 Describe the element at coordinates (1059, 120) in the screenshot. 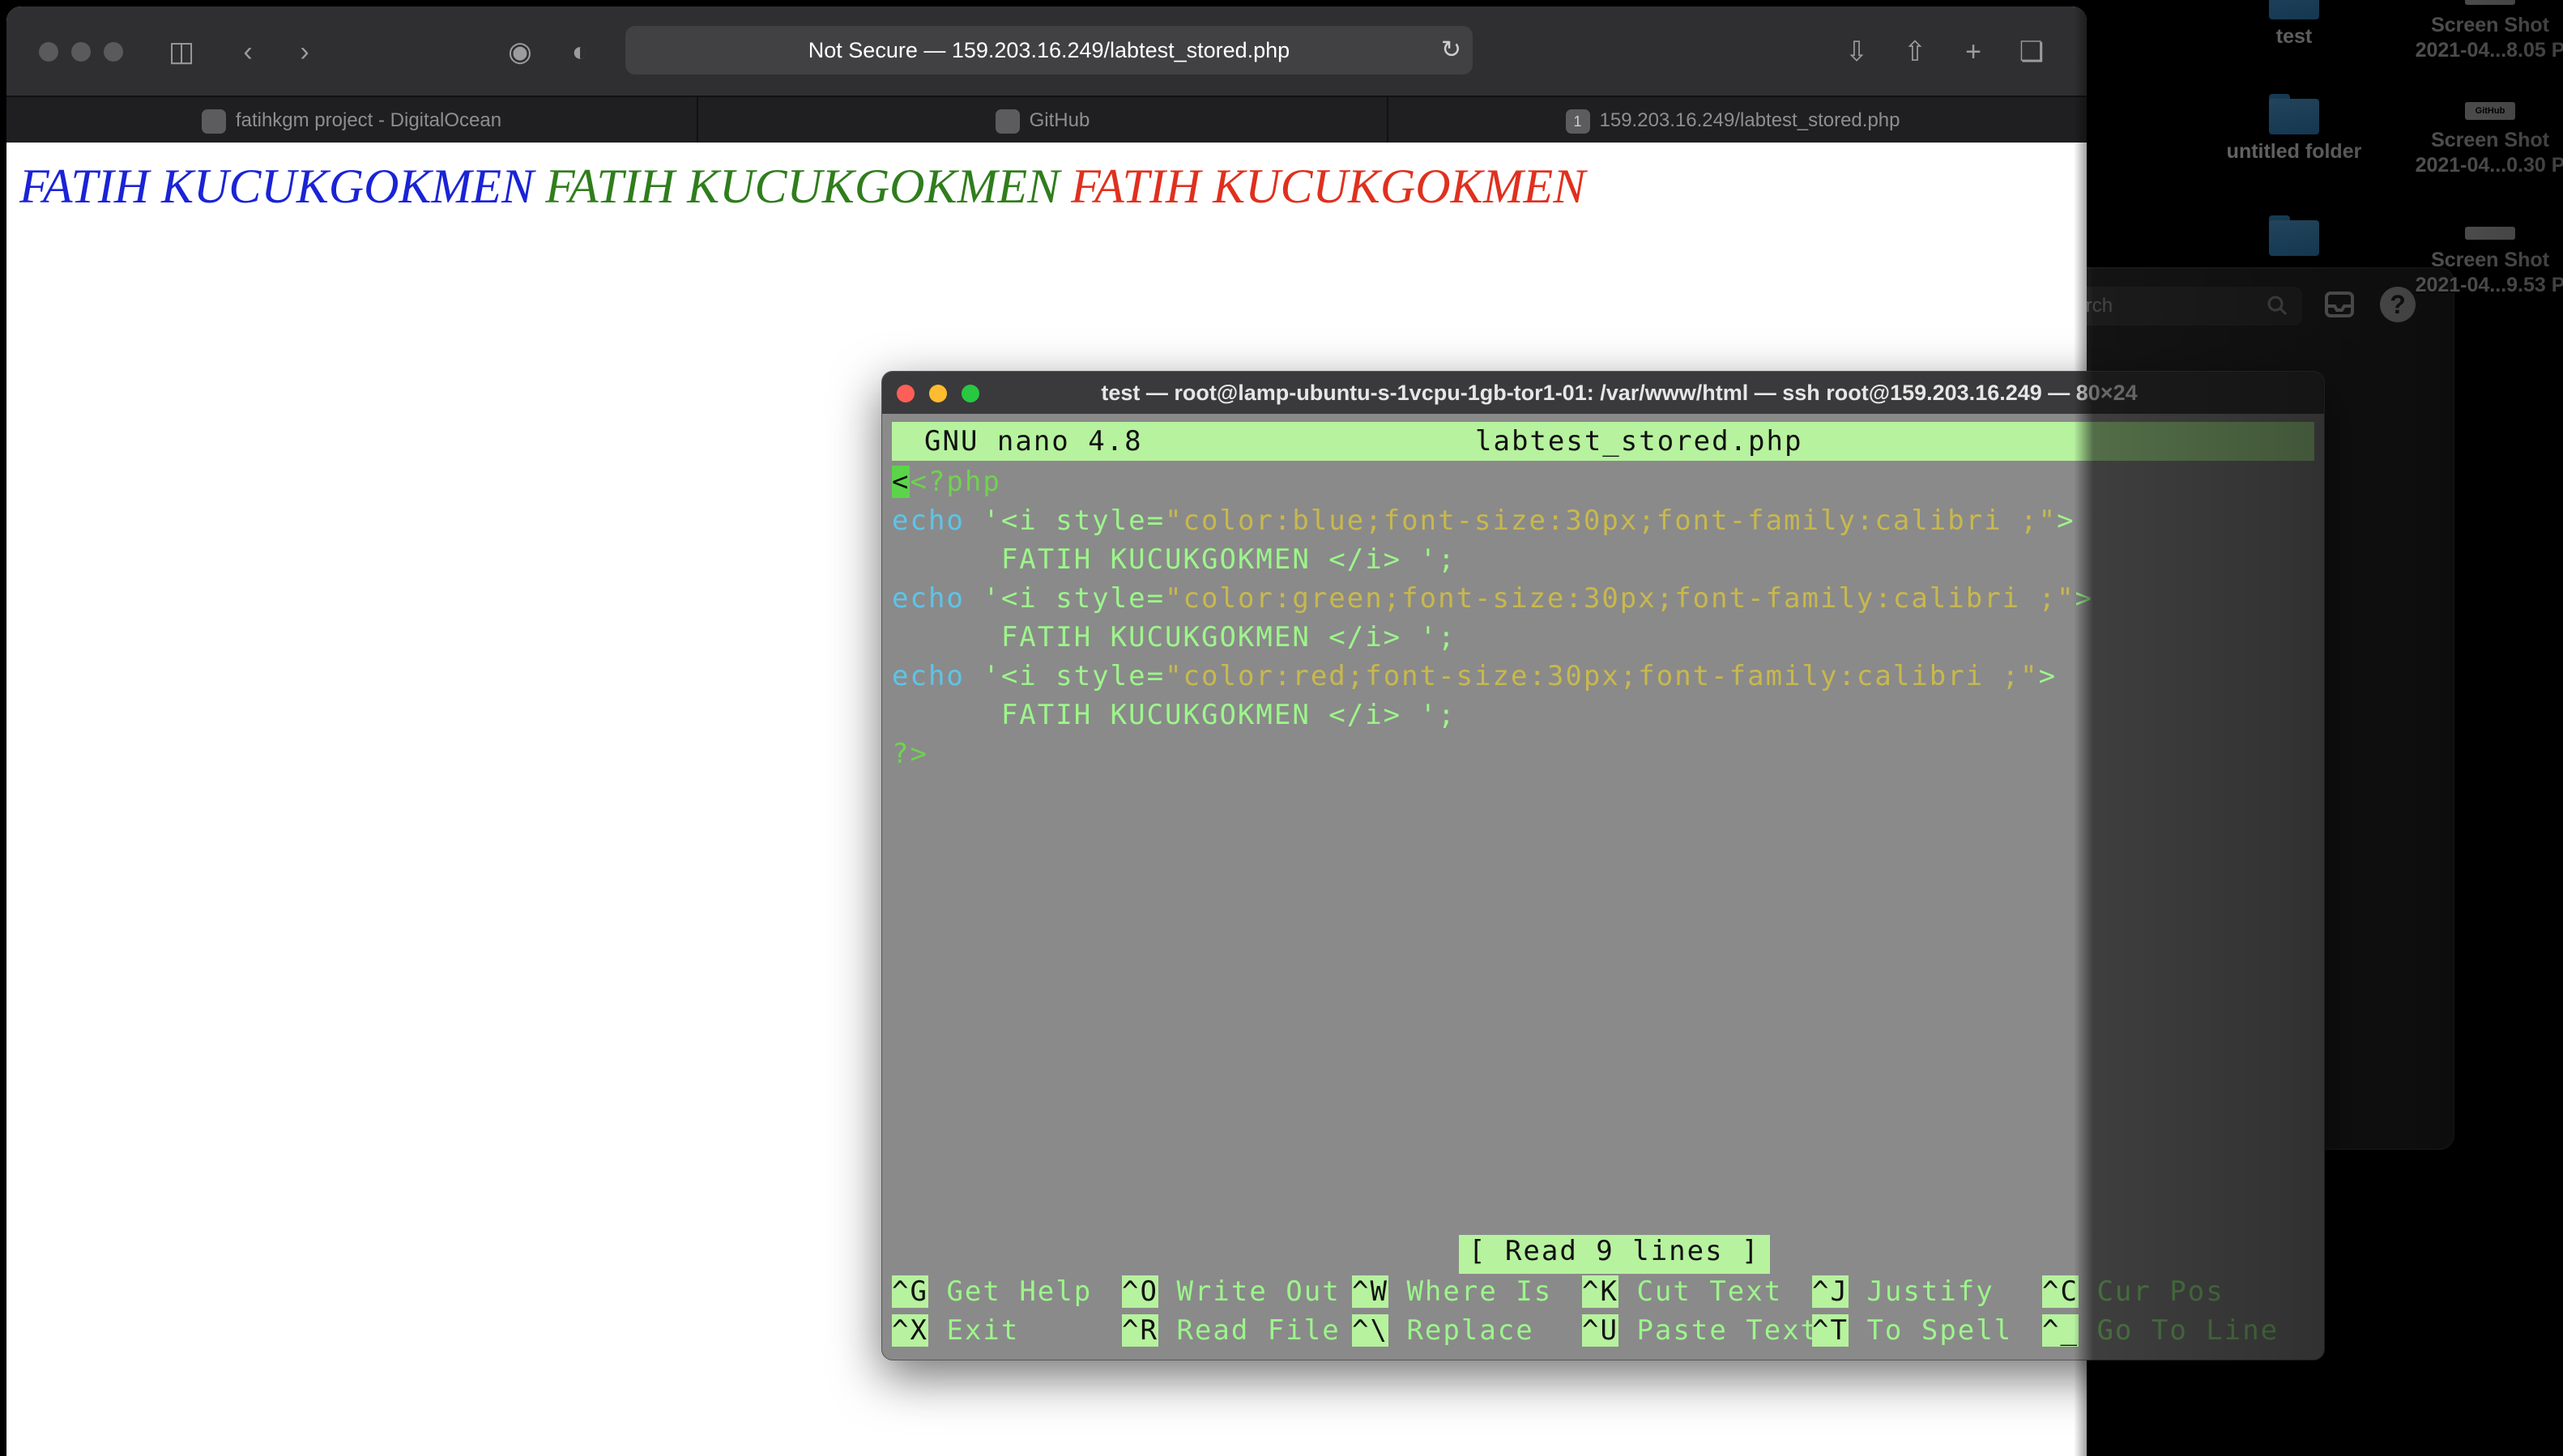

I see `tab-label: GitHub` at that location.